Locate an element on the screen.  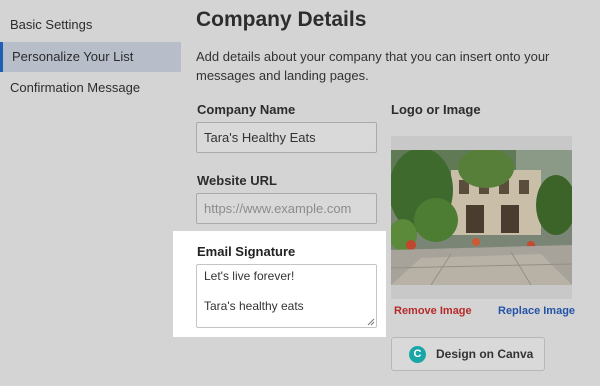
website-url-input is located at coordinates (286, 208).